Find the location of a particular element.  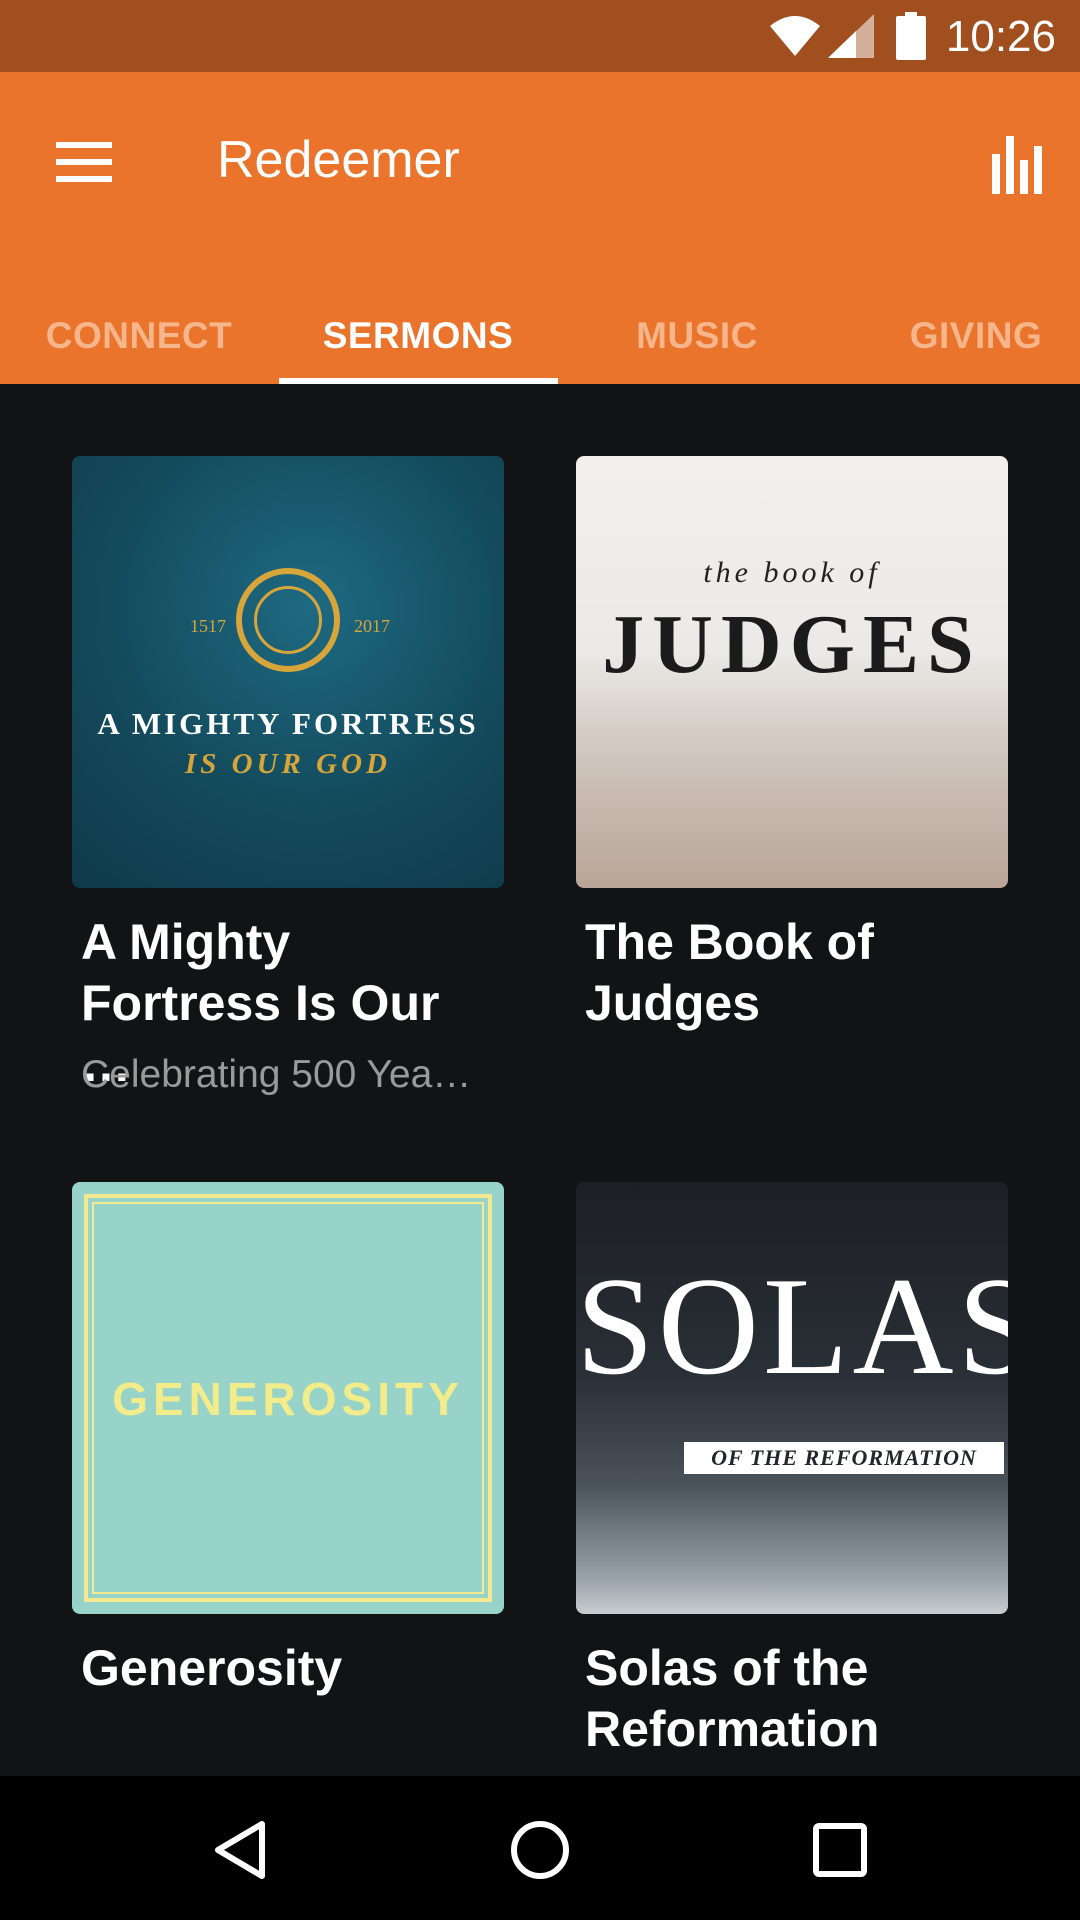

artwork-year-right: 2017 is located at coordinates (372, 626).